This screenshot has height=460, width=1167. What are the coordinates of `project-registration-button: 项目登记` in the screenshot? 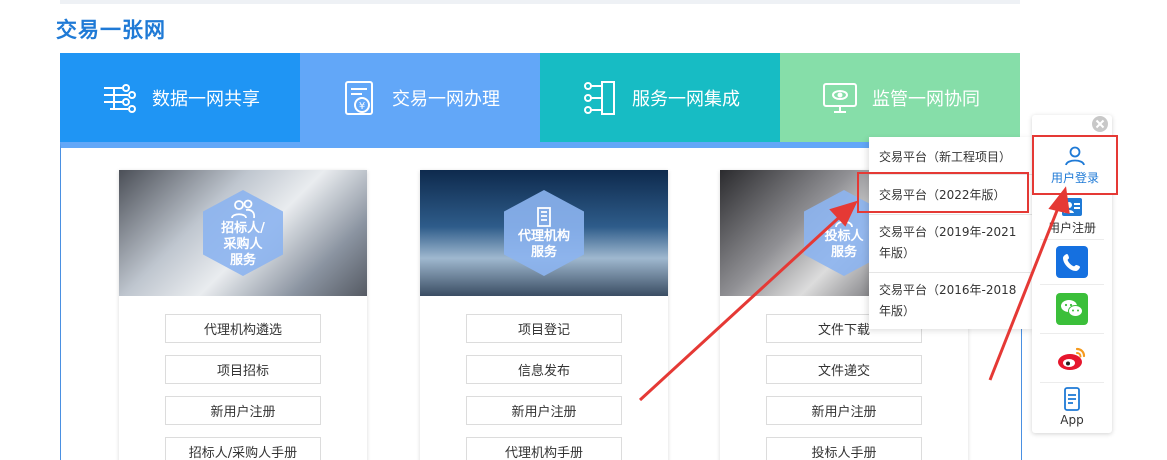 It's located at (544, 328).